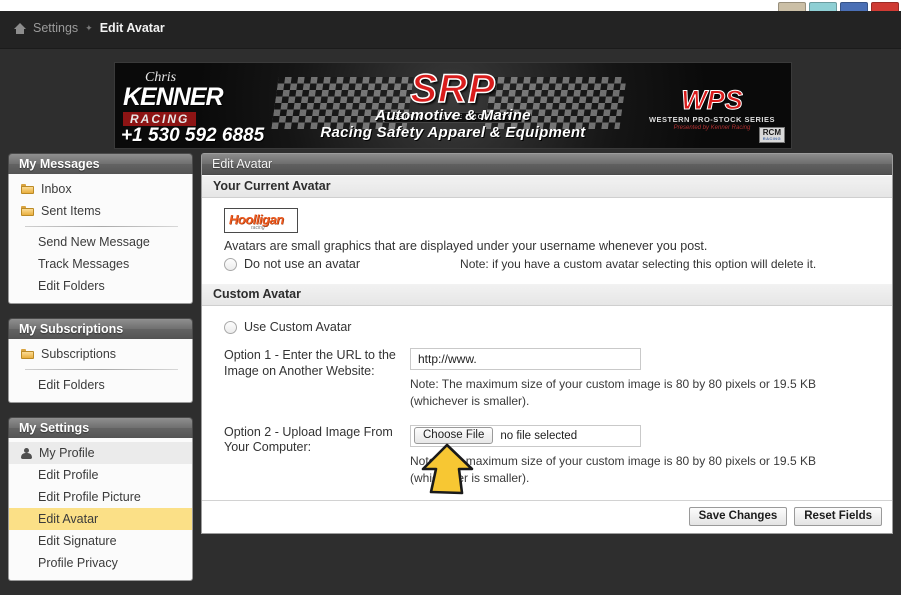 The image size is (901, 595). I want to click on wps-logo-presented-by: Presented by Kenner Racing, so click(712, 128).